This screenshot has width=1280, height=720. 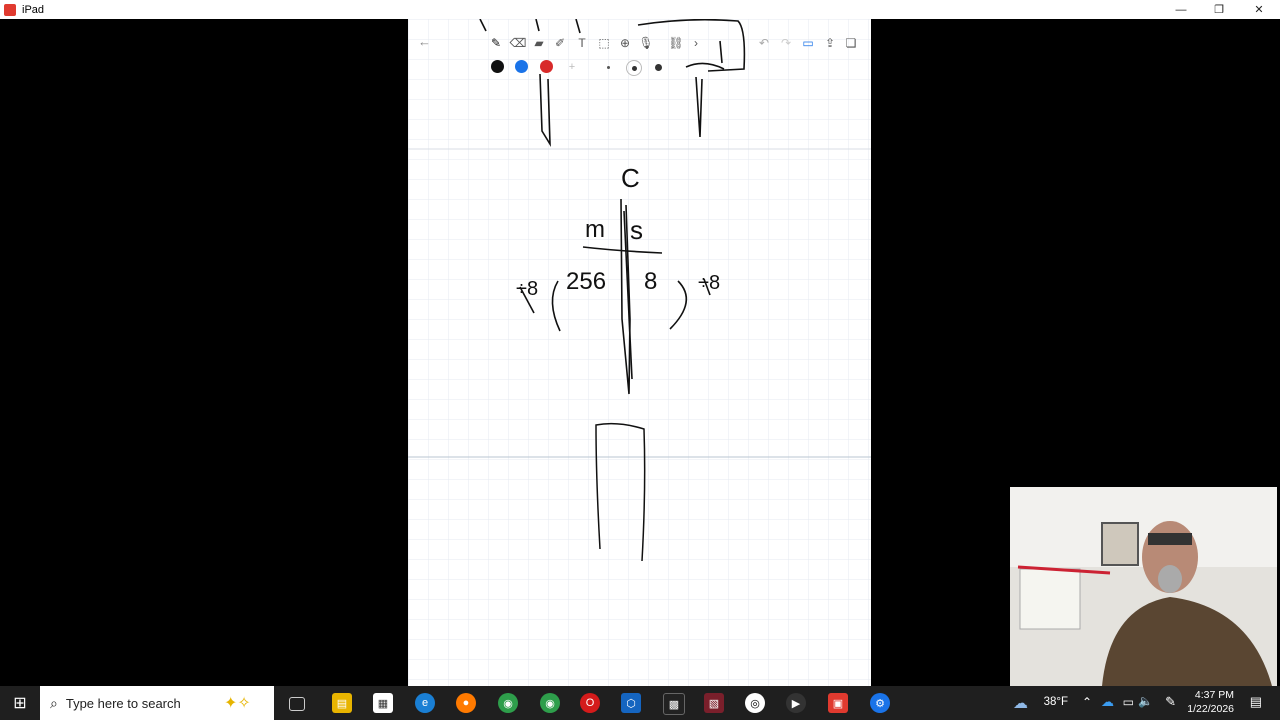 I want to click on pencil-icon: ✐, so click(x=560, y=43).